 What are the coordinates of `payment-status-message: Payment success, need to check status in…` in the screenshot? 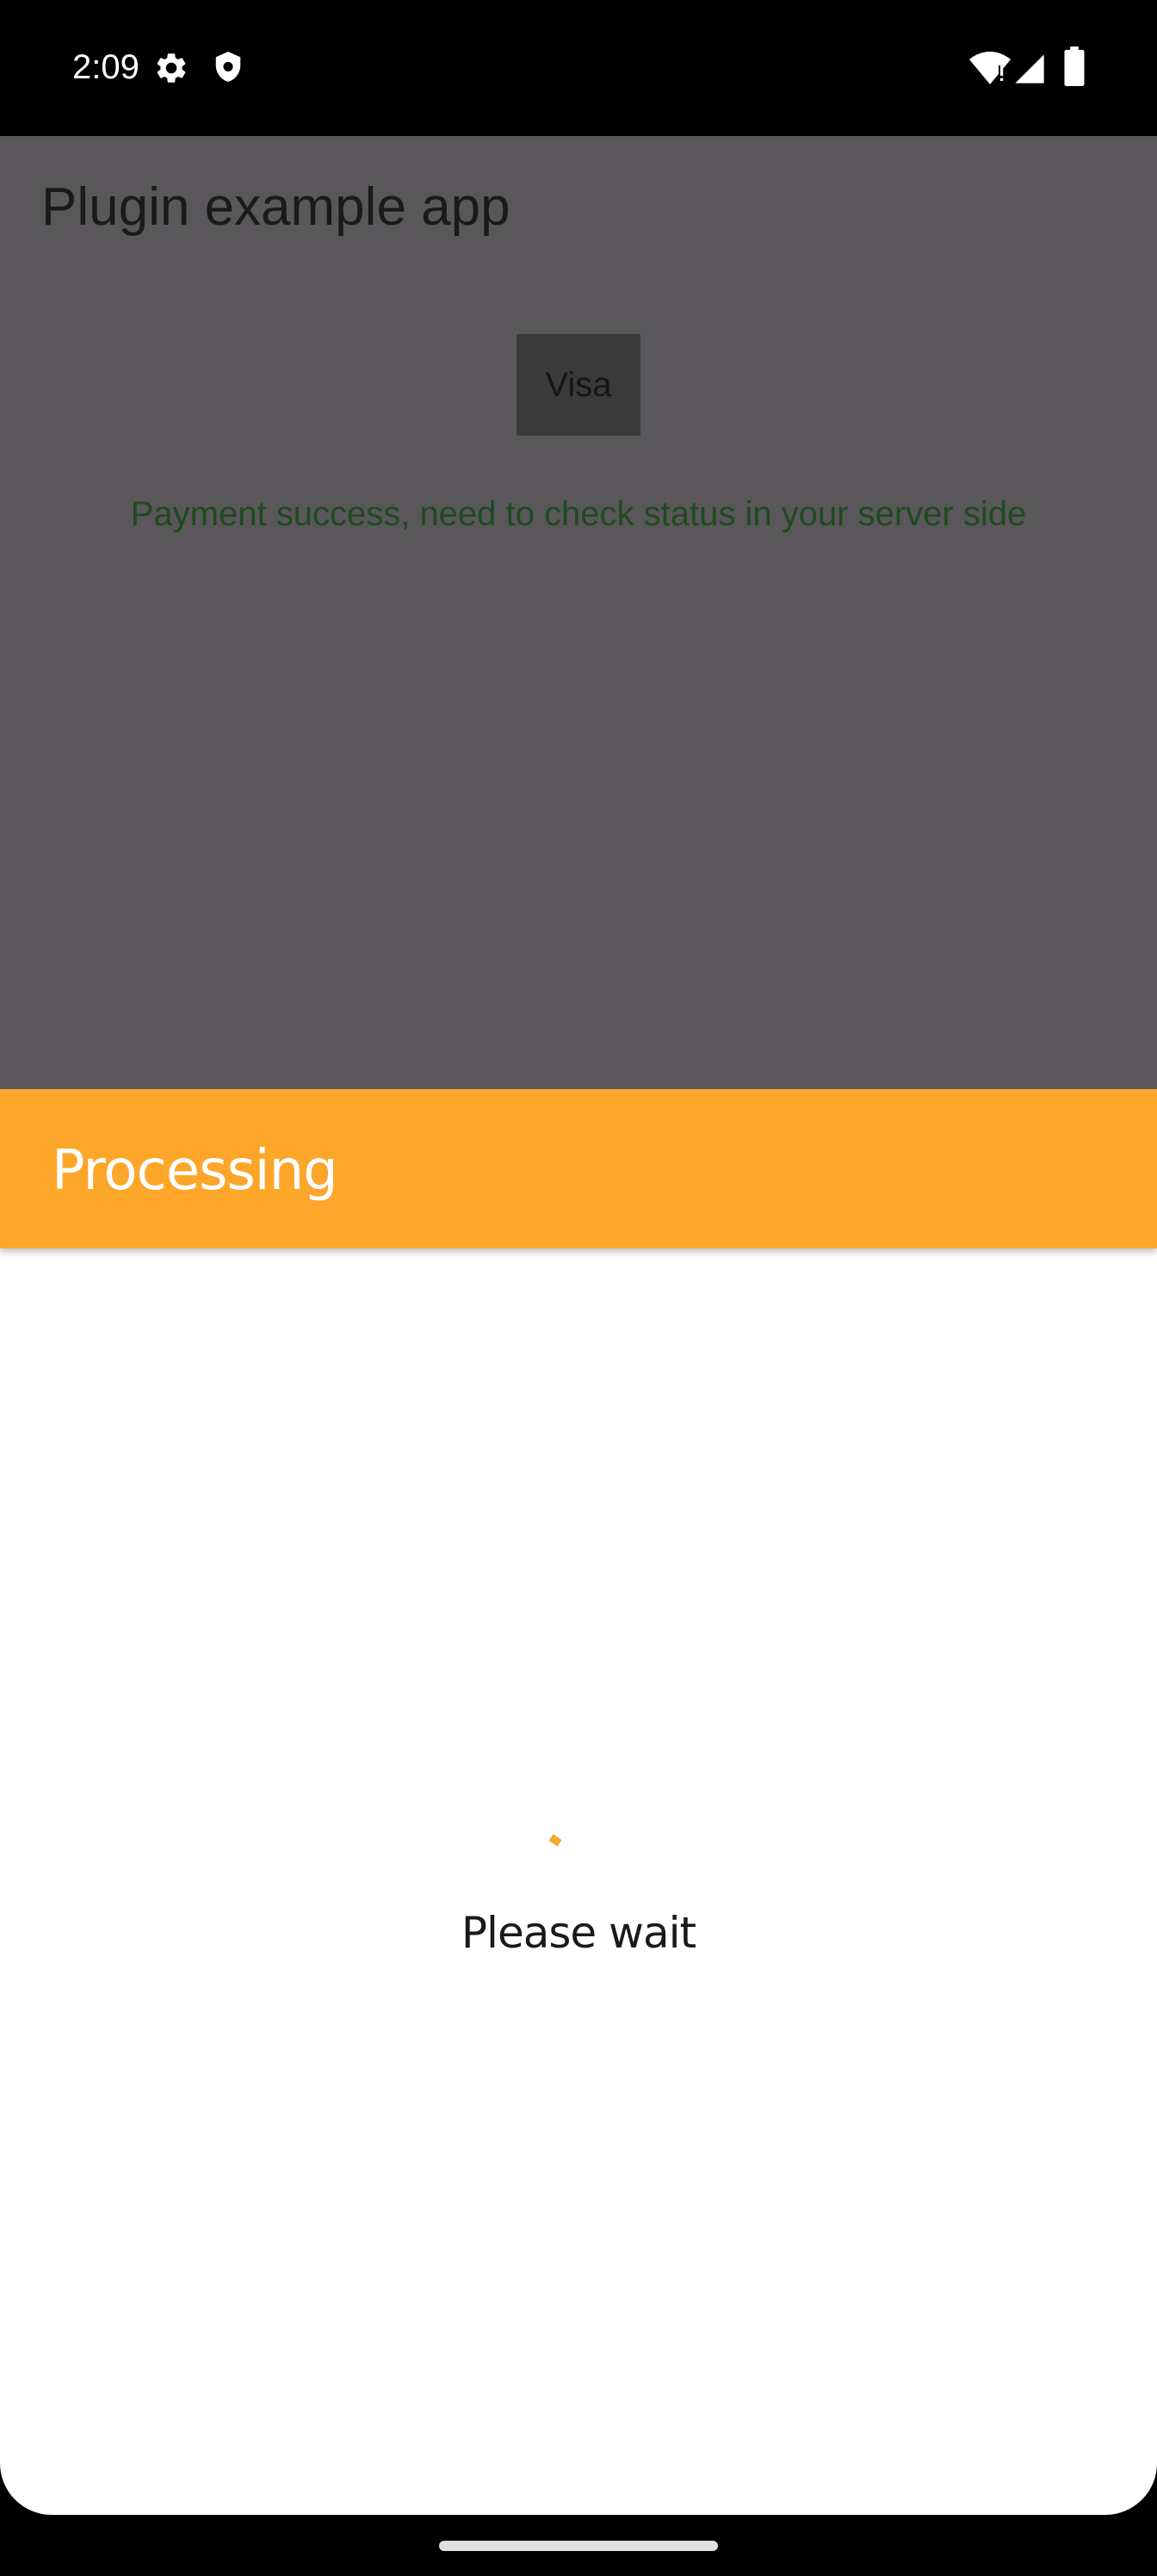 It's located at (579, 514).